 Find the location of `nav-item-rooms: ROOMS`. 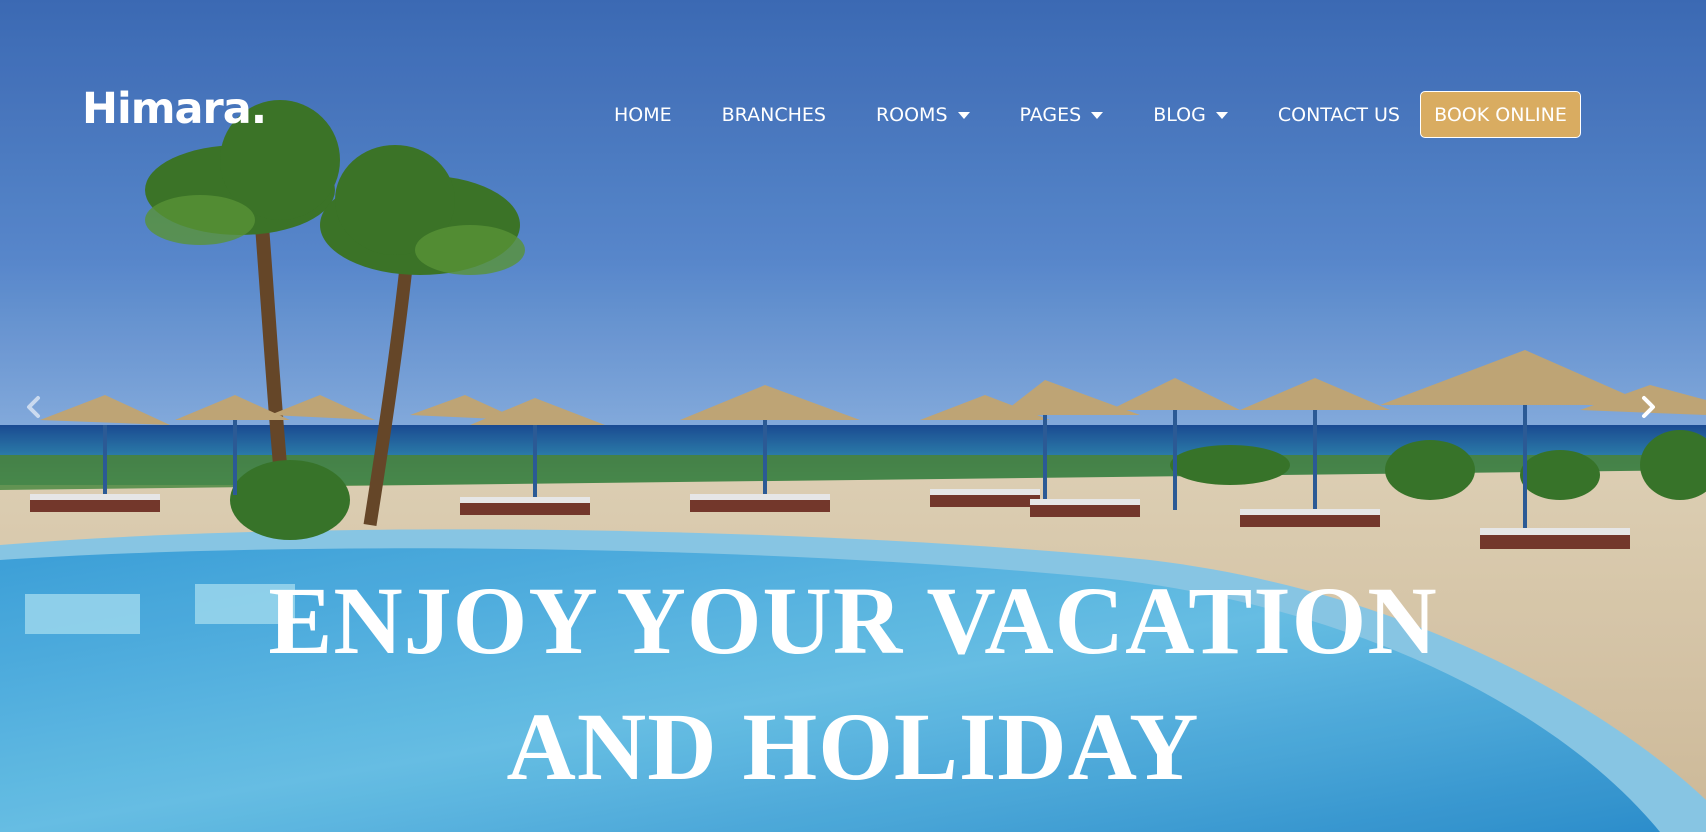

nav-item-rooms: ROOMS is located at coordinates (923, 115).